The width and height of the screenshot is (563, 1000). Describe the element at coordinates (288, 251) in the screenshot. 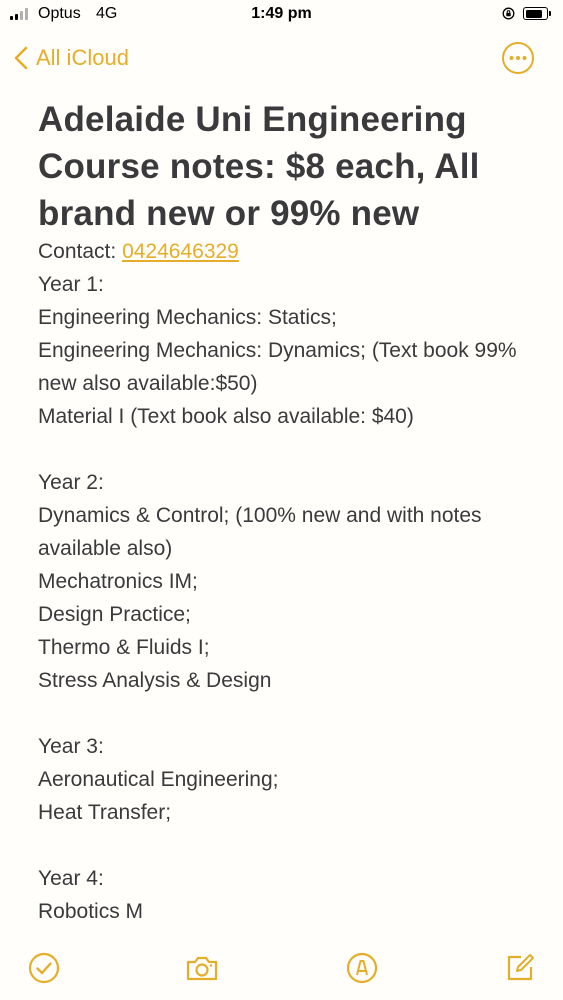

I see `contact-line: Contact: 0424646329` at that location.